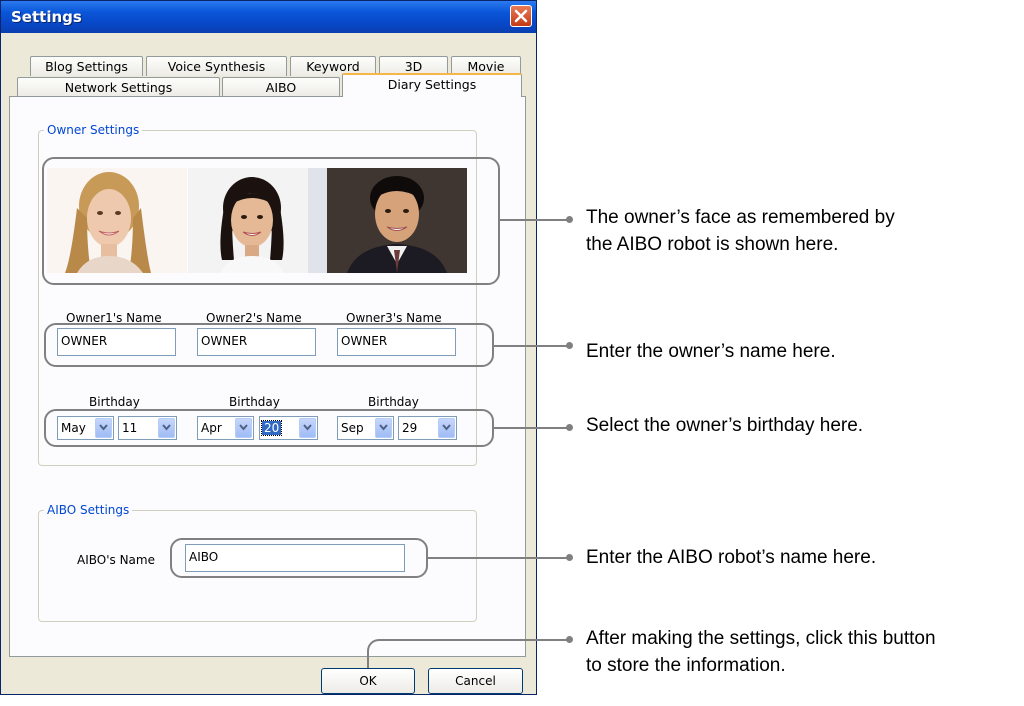  I want to click on annotation-aibo: Enter the AIBO robot’s name here., so click(731, 557).